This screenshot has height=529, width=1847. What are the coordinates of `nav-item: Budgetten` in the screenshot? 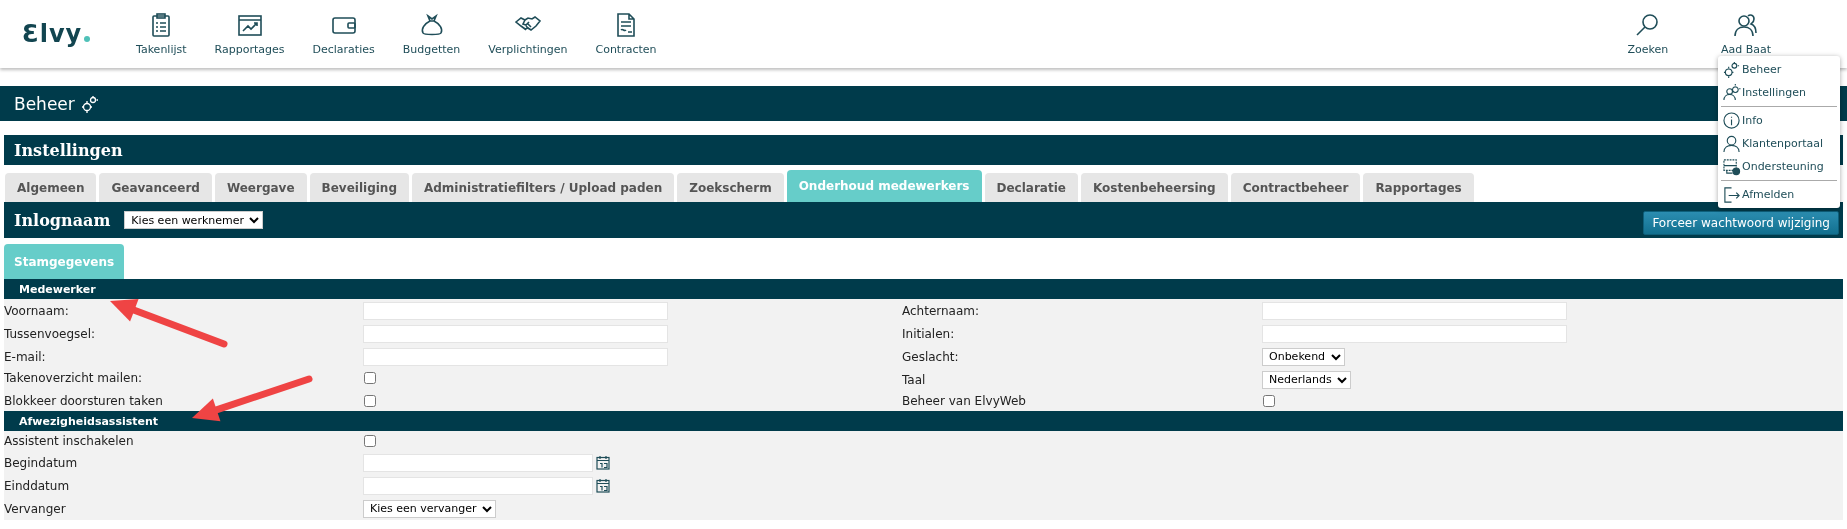 It's located at (431, 34).